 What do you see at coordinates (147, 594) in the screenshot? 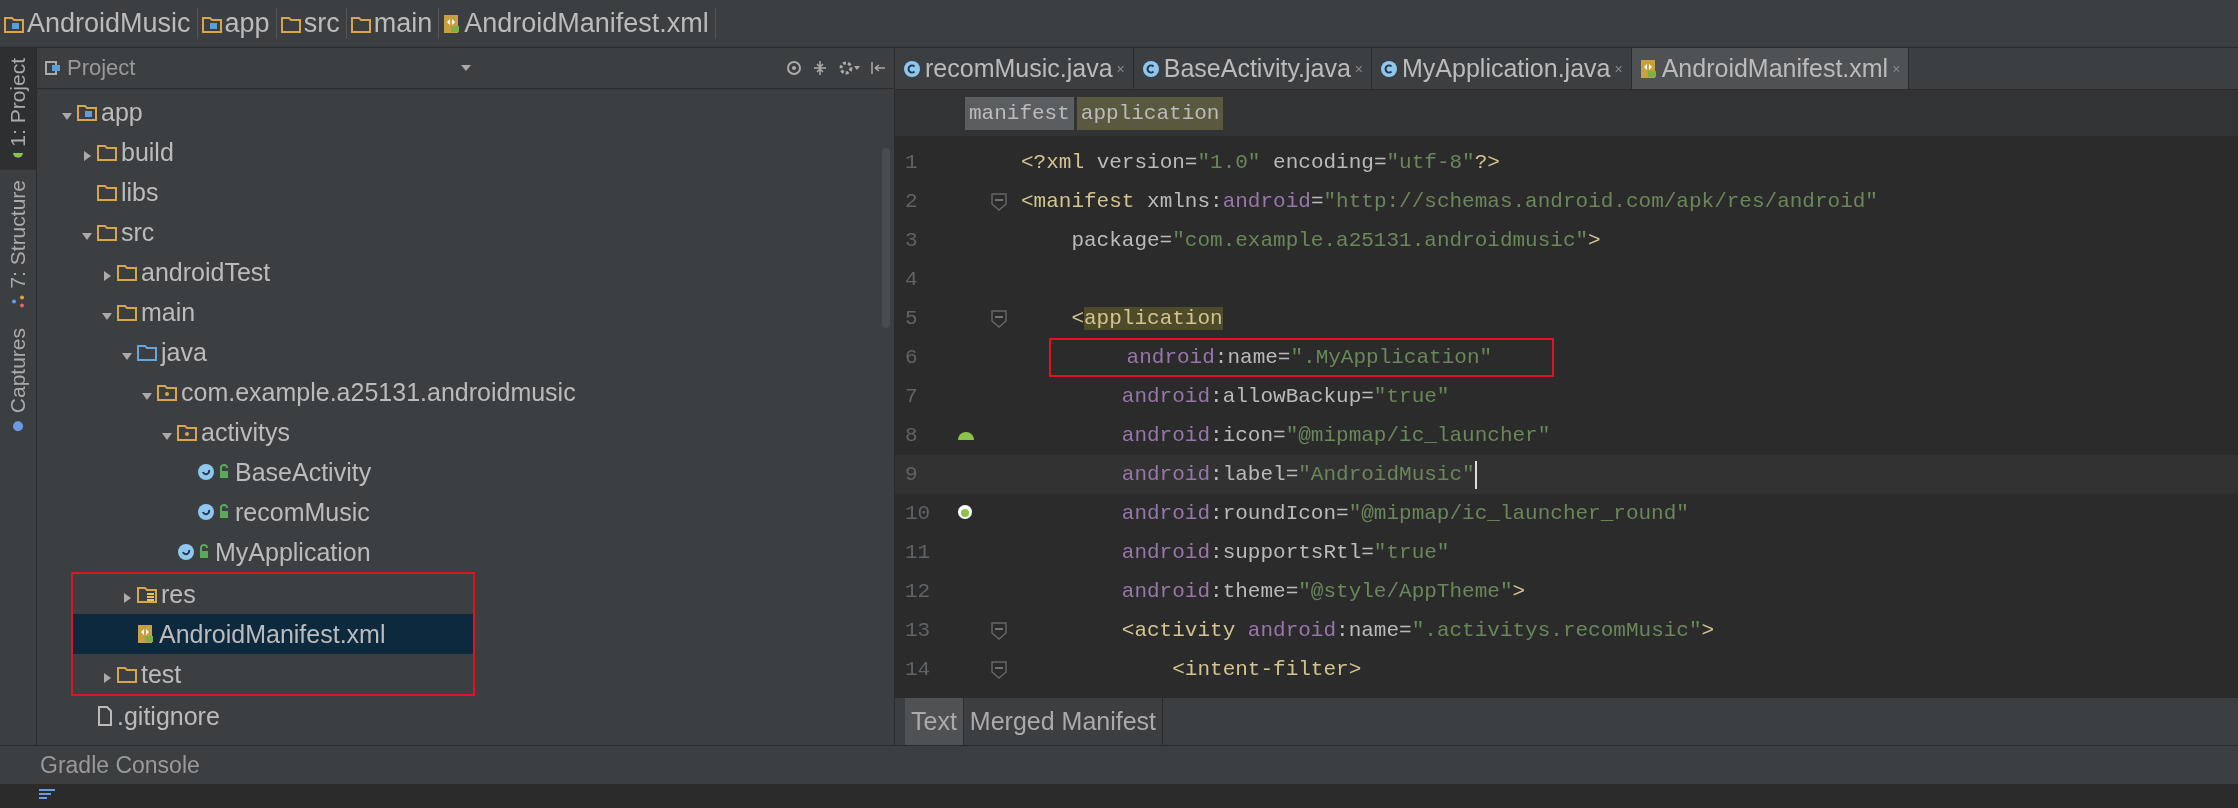
I see `resource-folder-icon` at bounding box center [147, 594].